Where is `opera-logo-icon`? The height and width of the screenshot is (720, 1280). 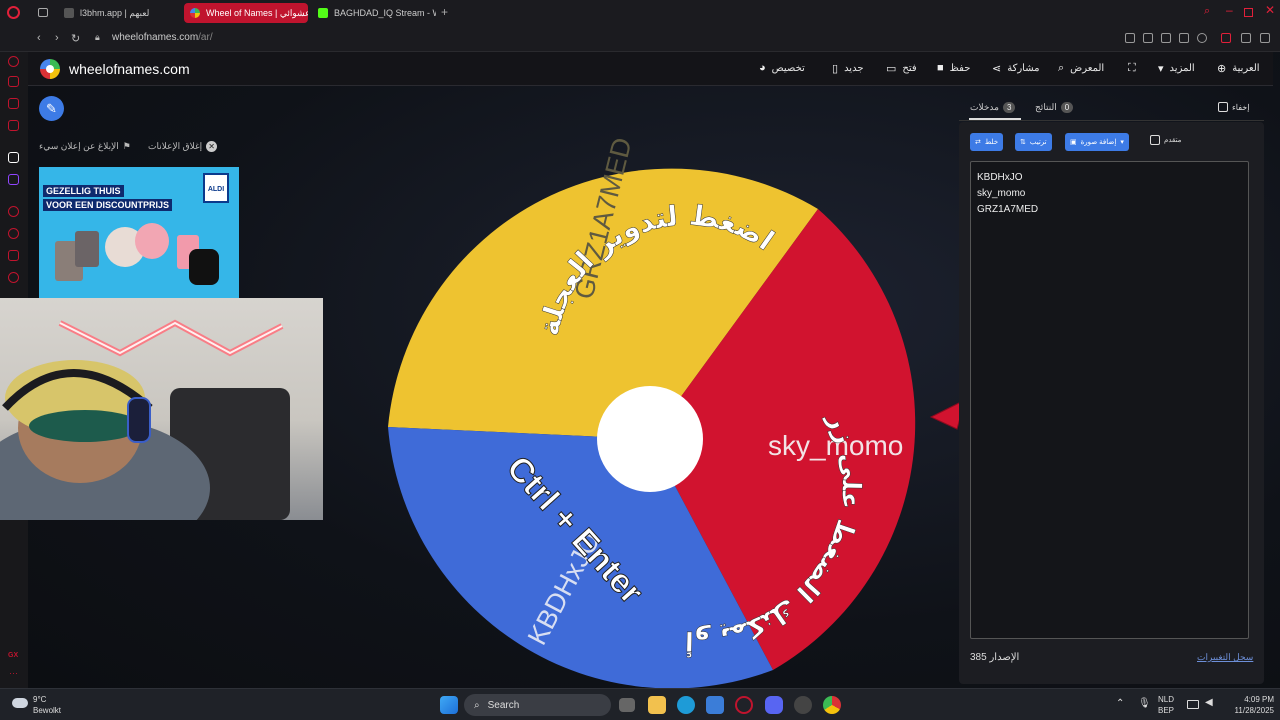 opera-logo-icon is located at coordinates (13, 12).